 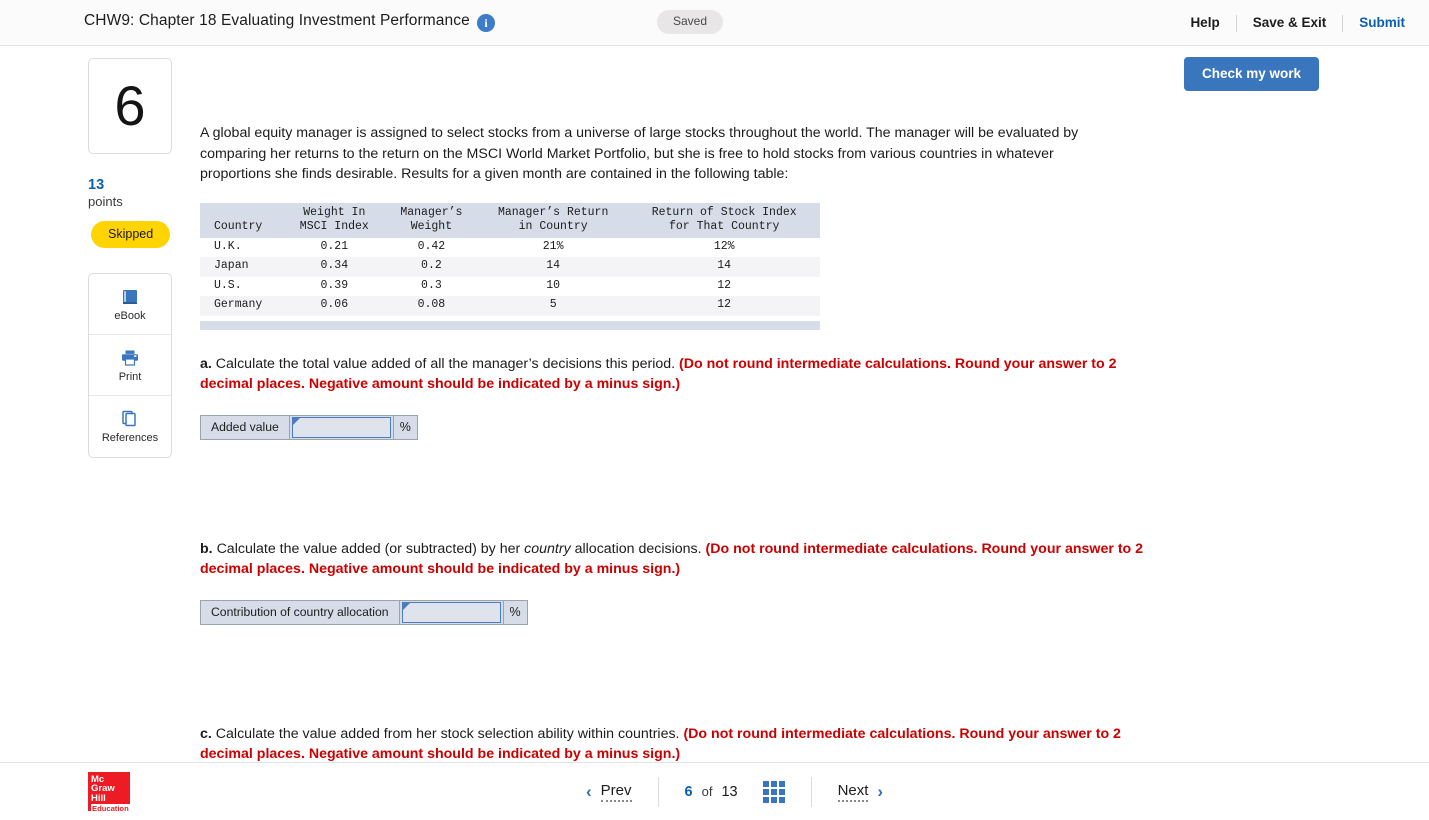 I want to click on part-b-input-holder, so click(x=451, y=612).